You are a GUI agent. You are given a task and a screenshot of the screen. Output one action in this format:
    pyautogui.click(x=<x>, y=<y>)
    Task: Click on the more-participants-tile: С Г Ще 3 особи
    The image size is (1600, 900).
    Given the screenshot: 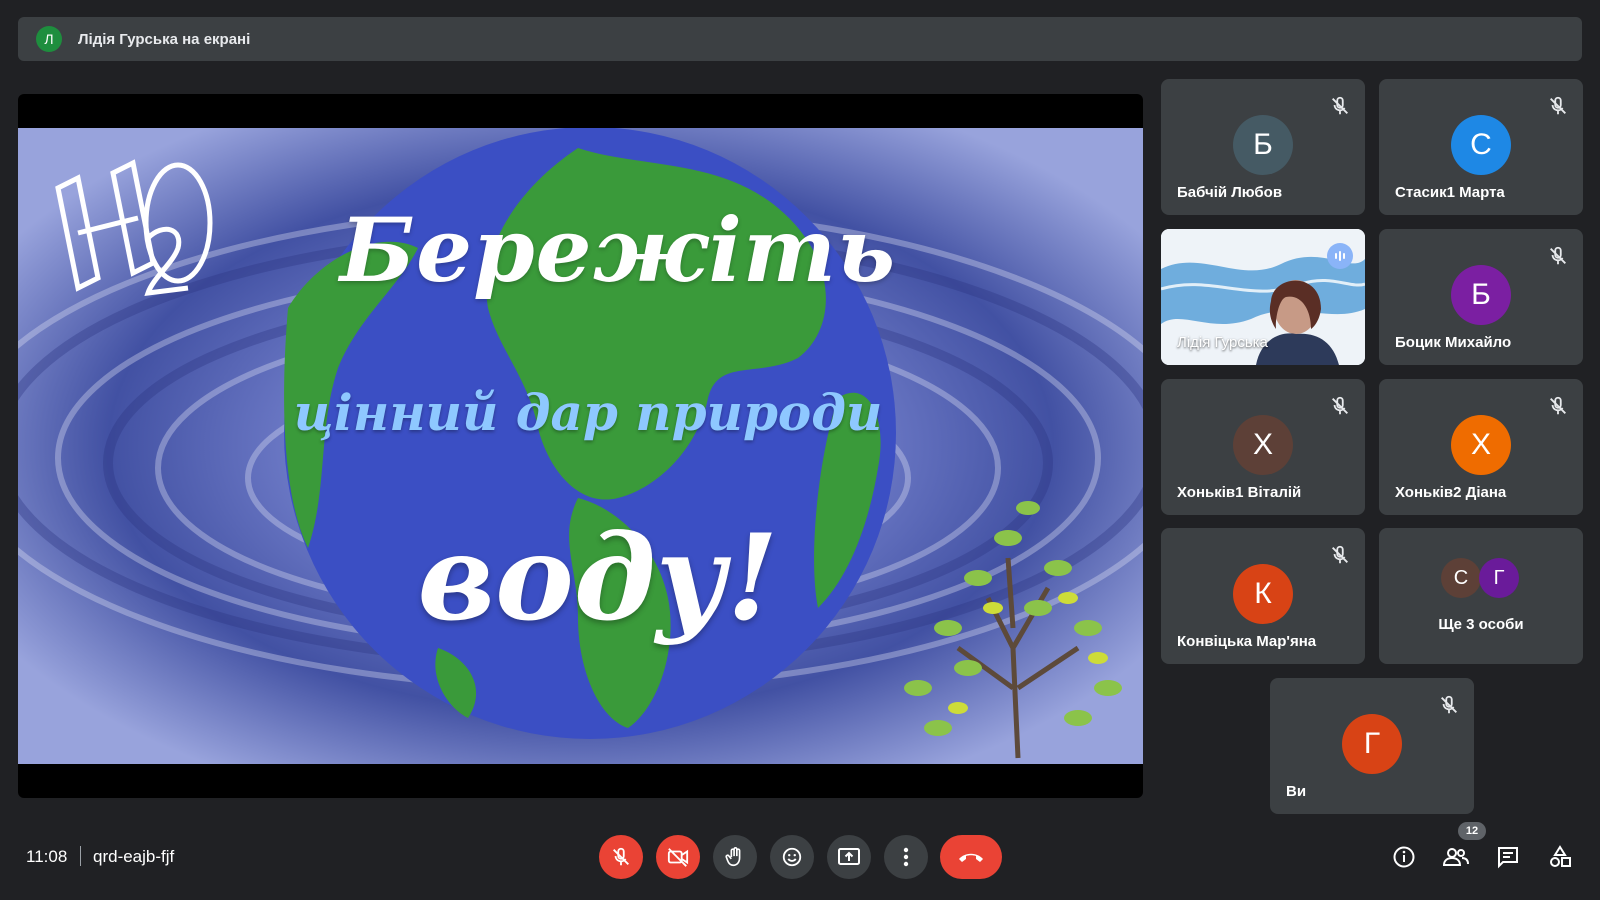 What is the action you would take?
    pyautogui.click(x=1481, y=596)
    